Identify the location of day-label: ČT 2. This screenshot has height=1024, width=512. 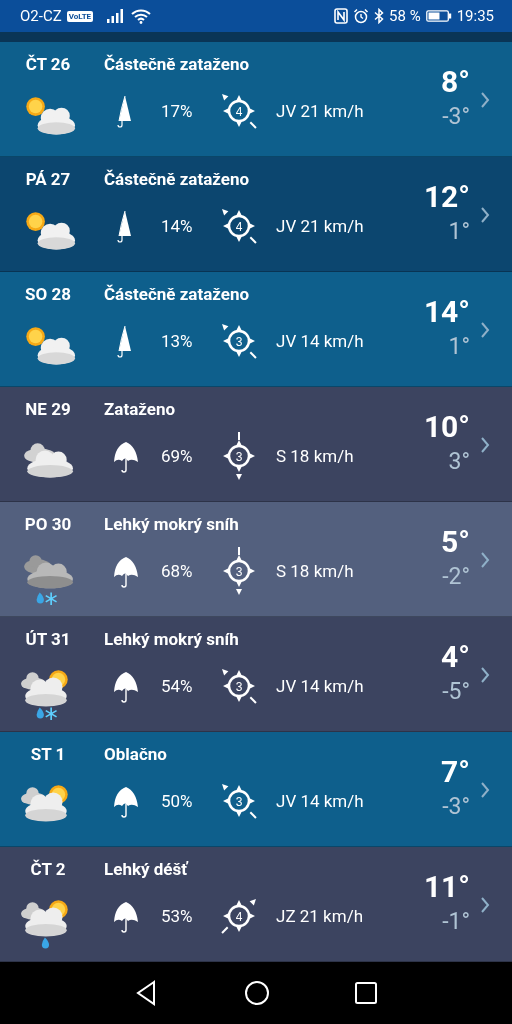
(48, 869).